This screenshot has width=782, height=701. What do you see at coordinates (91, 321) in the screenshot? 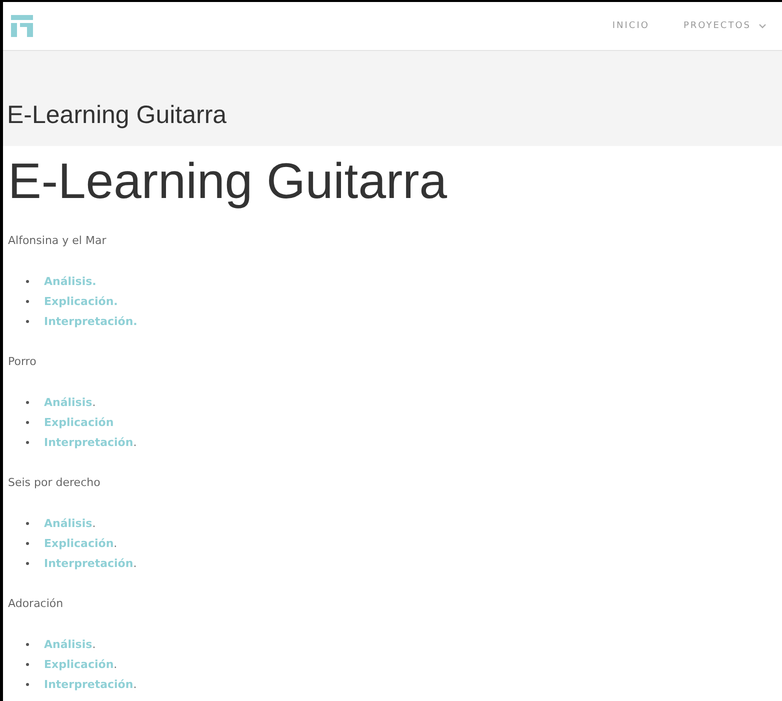
I see `lesson-link: Interpretación.` at bounding box center [91, 321].